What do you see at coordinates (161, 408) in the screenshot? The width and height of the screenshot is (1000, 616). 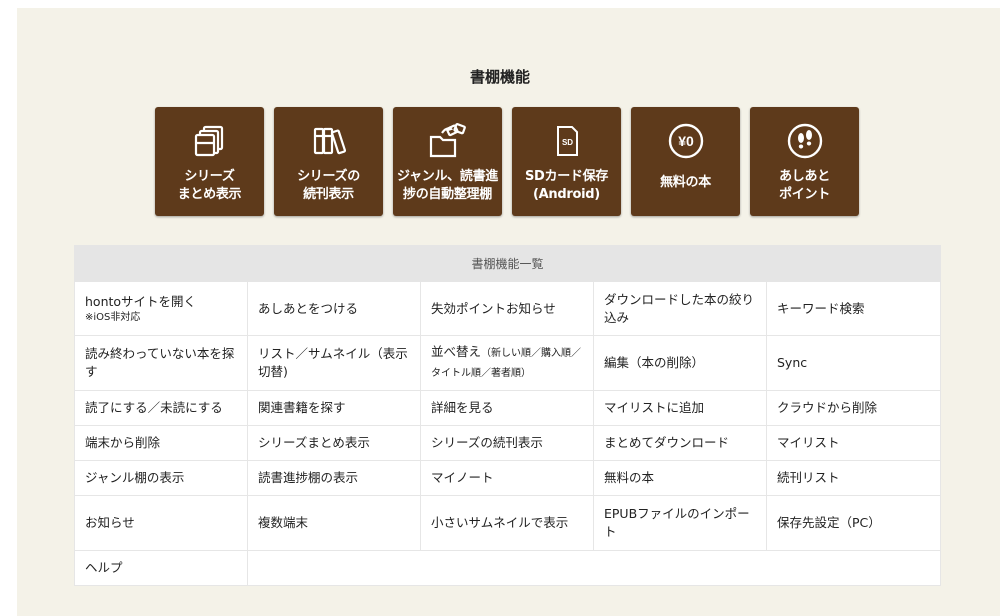 I see `table-cell: 読了にする／未読にする` at bounding box center [161, 408].